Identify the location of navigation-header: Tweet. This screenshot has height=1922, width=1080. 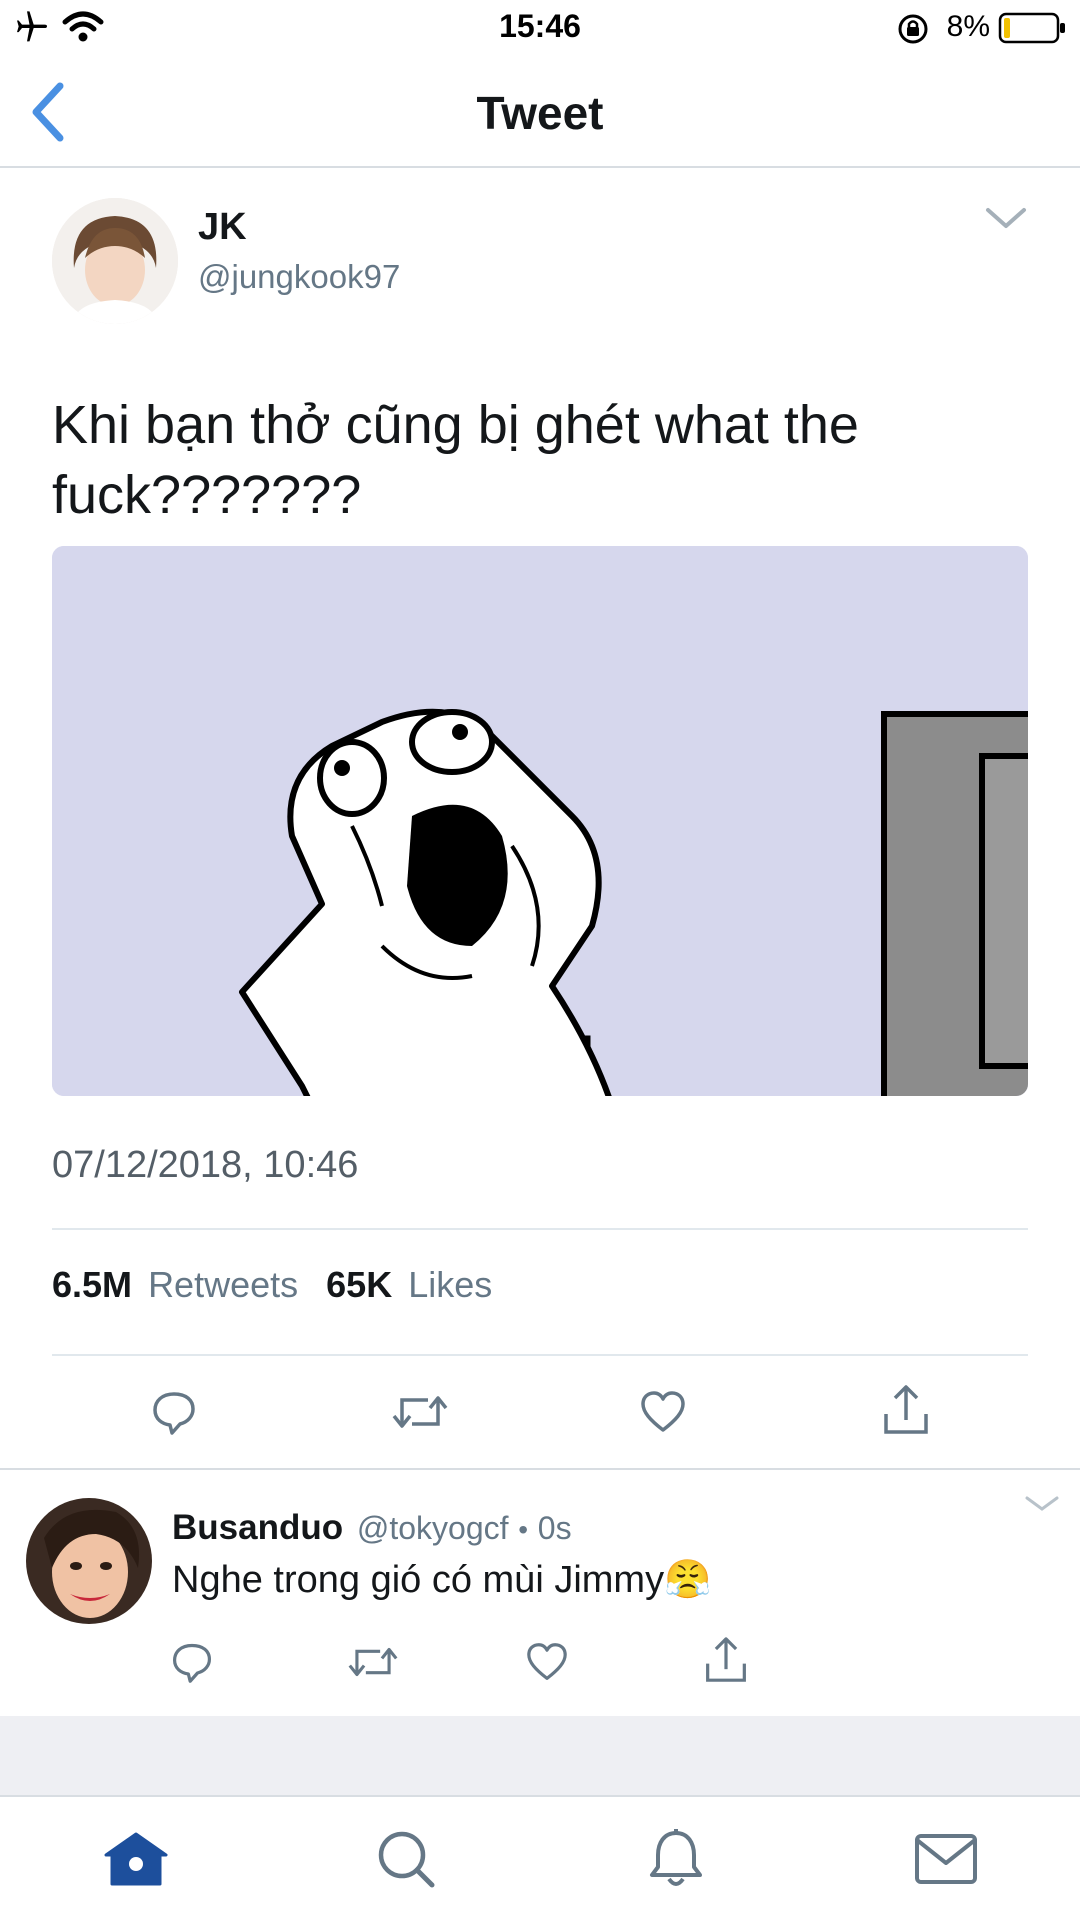
(540, 112).